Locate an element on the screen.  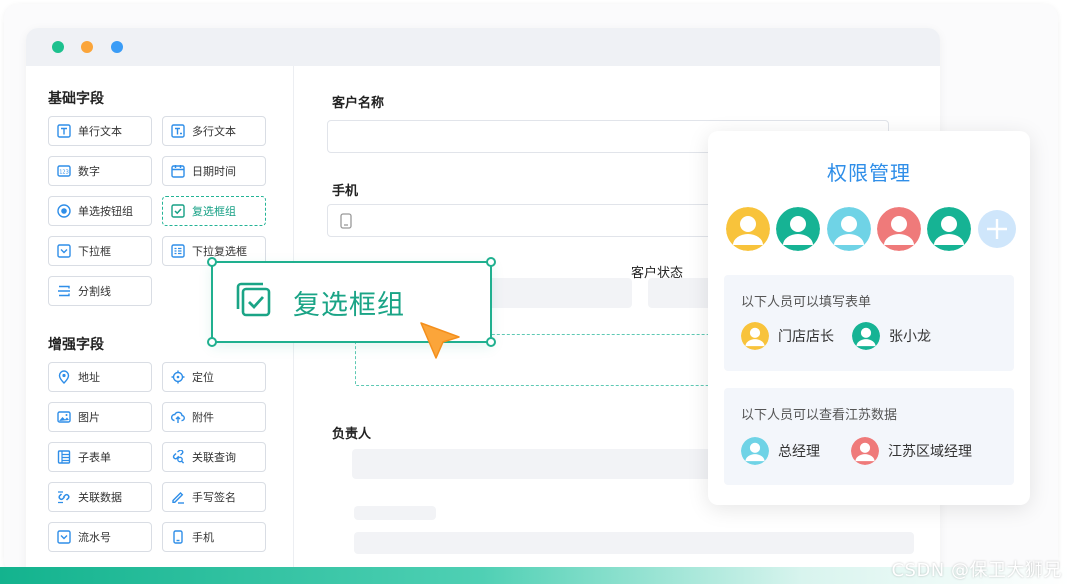
field-link-query: 关联查询 is located at coordinates (214, 457).